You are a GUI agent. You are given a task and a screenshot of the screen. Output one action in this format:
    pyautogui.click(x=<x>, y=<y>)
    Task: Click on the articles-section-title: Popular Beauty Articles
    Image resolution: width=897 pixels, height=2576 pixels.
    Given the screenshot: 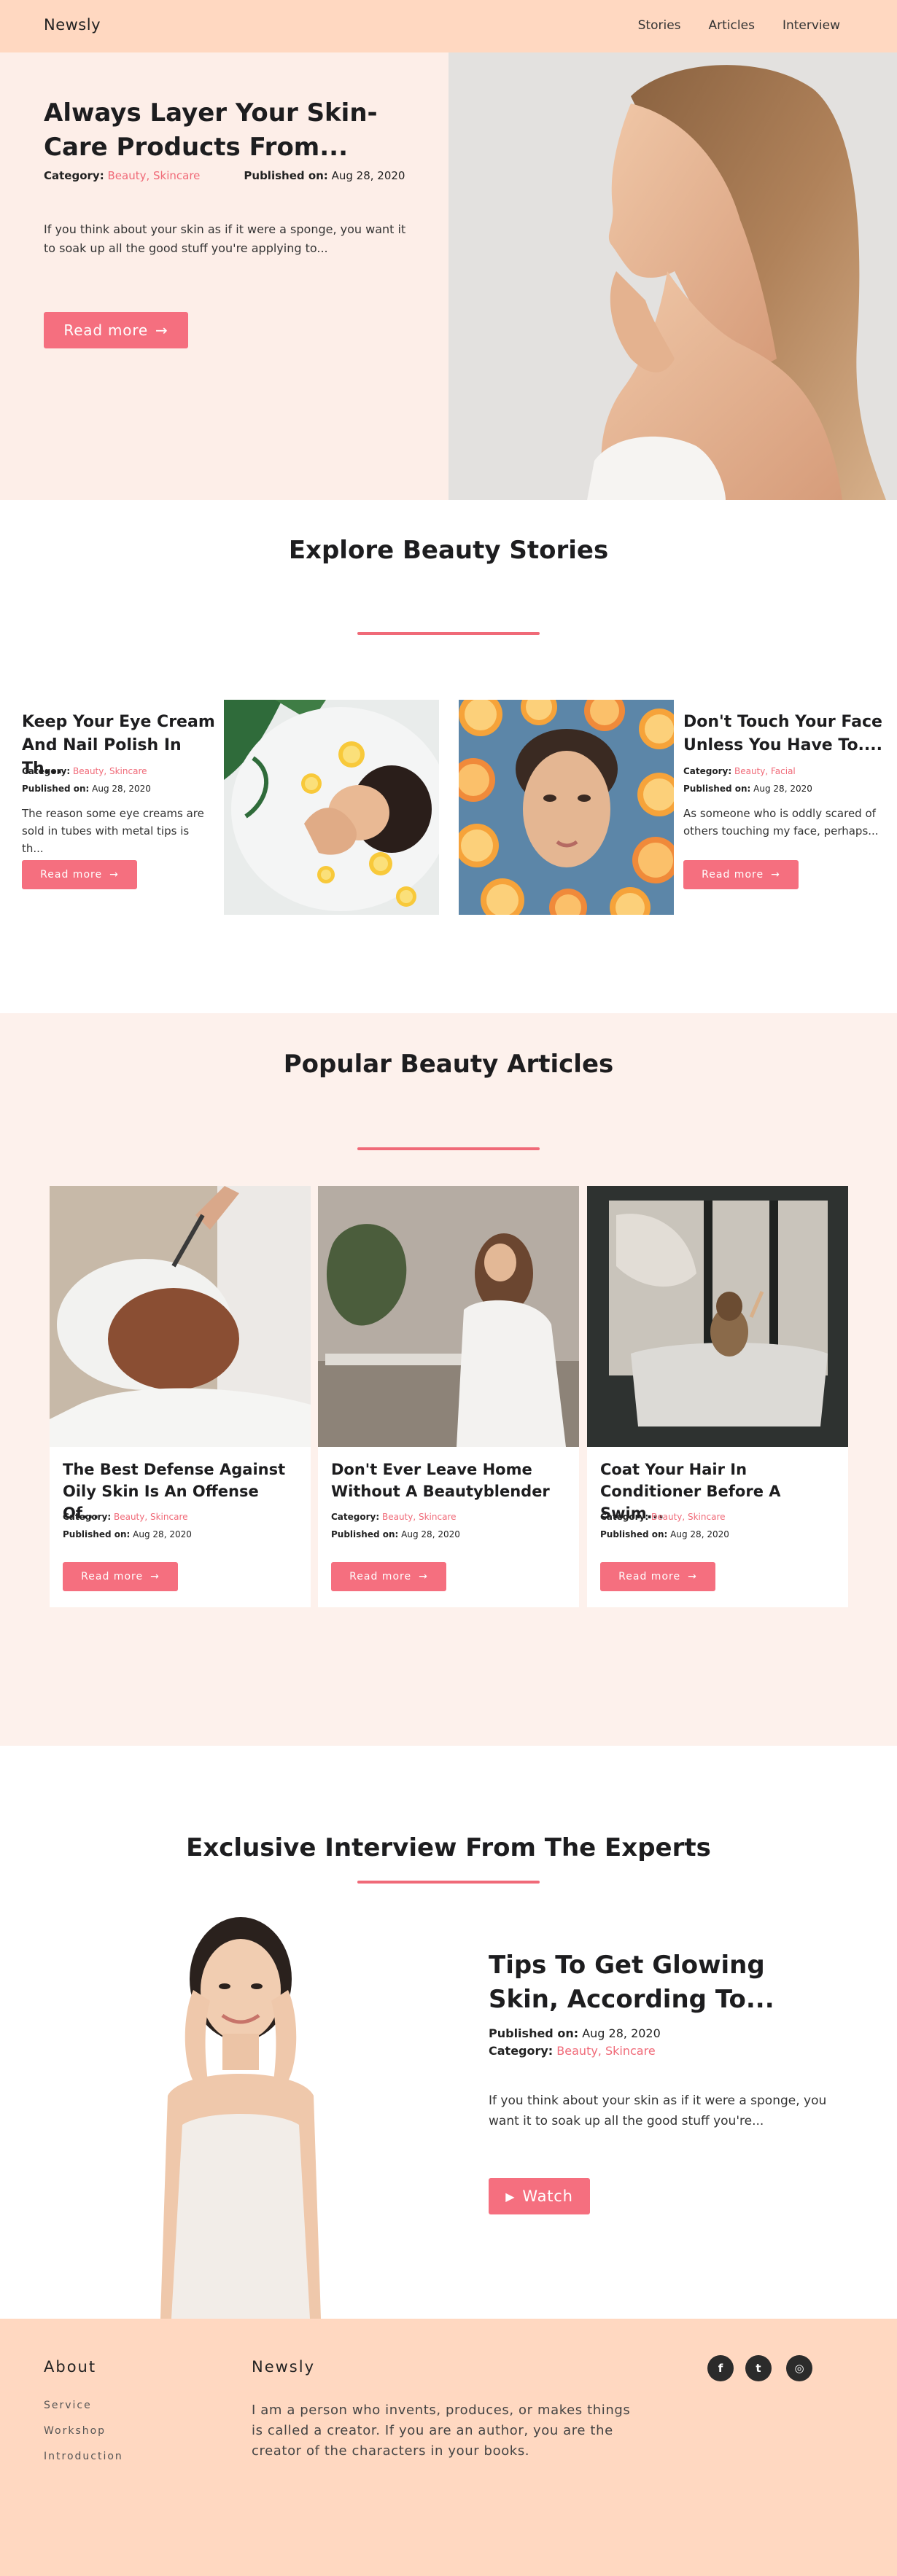 What is the action you would take?
    pyautogui.click(x=448, y=1064)
    